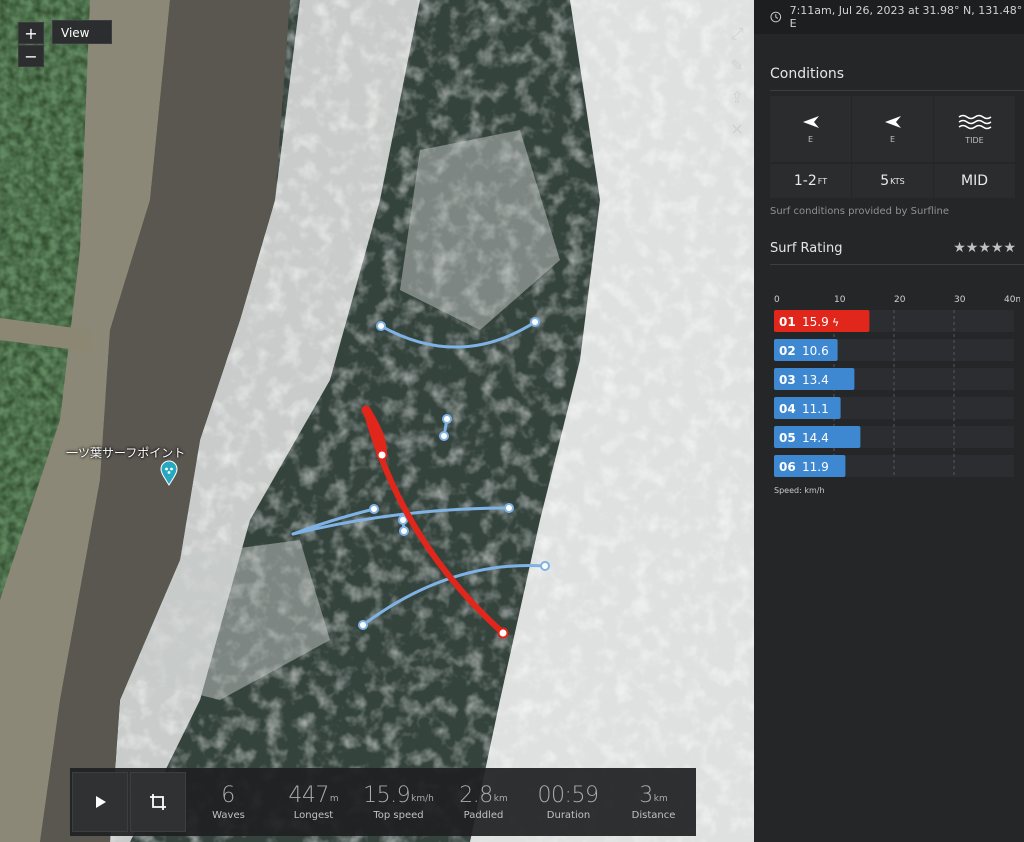 This screenshot has width=1024, height=842. Describe the element at coordinates (568, 815) in the screenshot. I see `stat-label: Duration` at that location.